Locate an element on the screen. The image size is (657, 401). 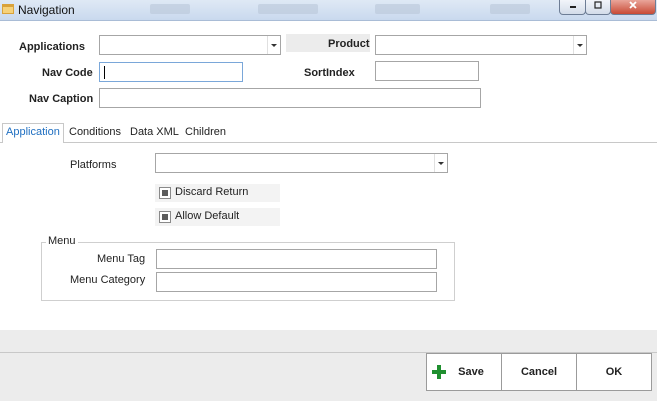
cancel-button-label: Cancel is located at coordinates (539, 372).